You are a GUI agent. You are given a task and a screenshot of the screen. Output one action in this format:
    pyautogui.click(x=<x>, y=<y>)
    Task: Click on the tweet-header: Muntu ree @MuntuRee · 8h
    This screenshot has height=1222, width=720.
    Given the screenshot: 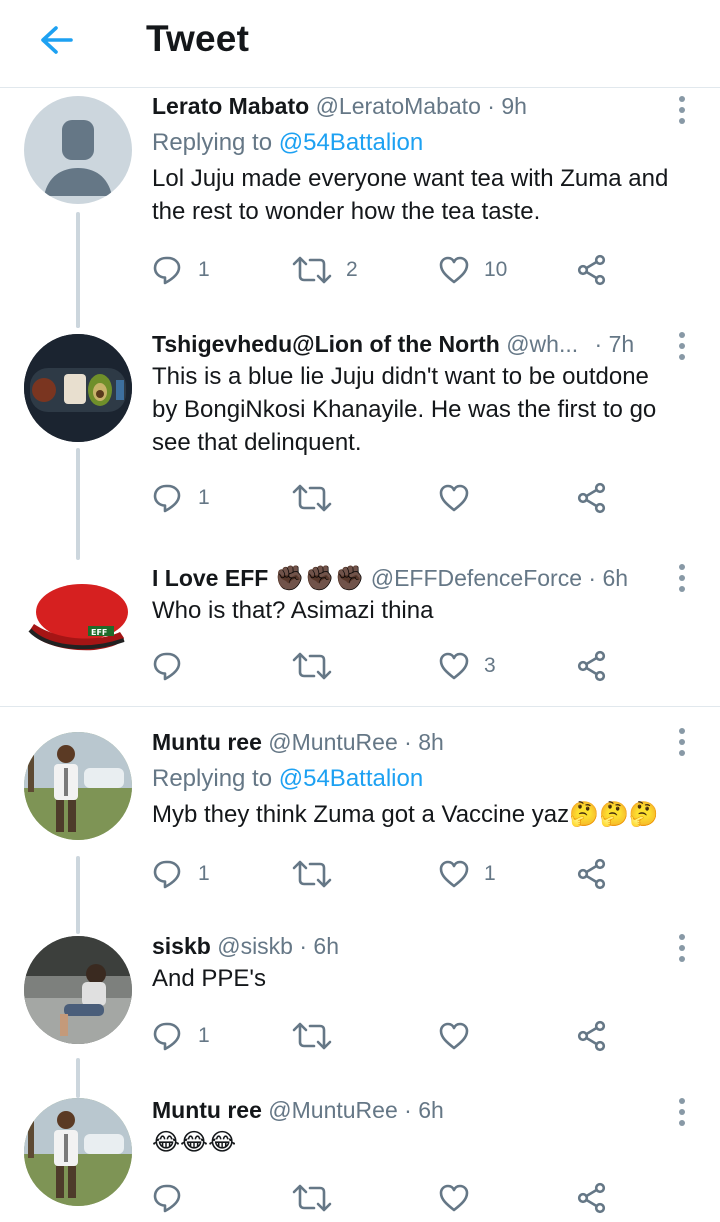 What is the action you would take?
    pyautogui.click(x=416, y=742)
    